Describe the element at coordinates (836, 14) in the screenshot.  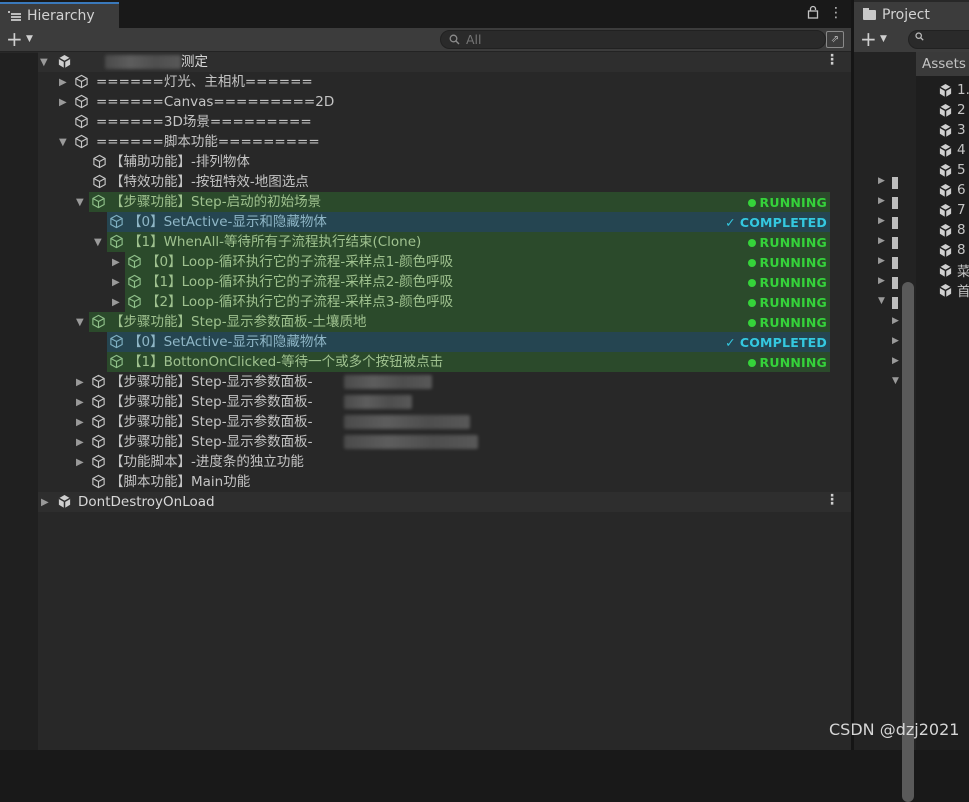
I see `more-options-icon: ⋮` at that location.